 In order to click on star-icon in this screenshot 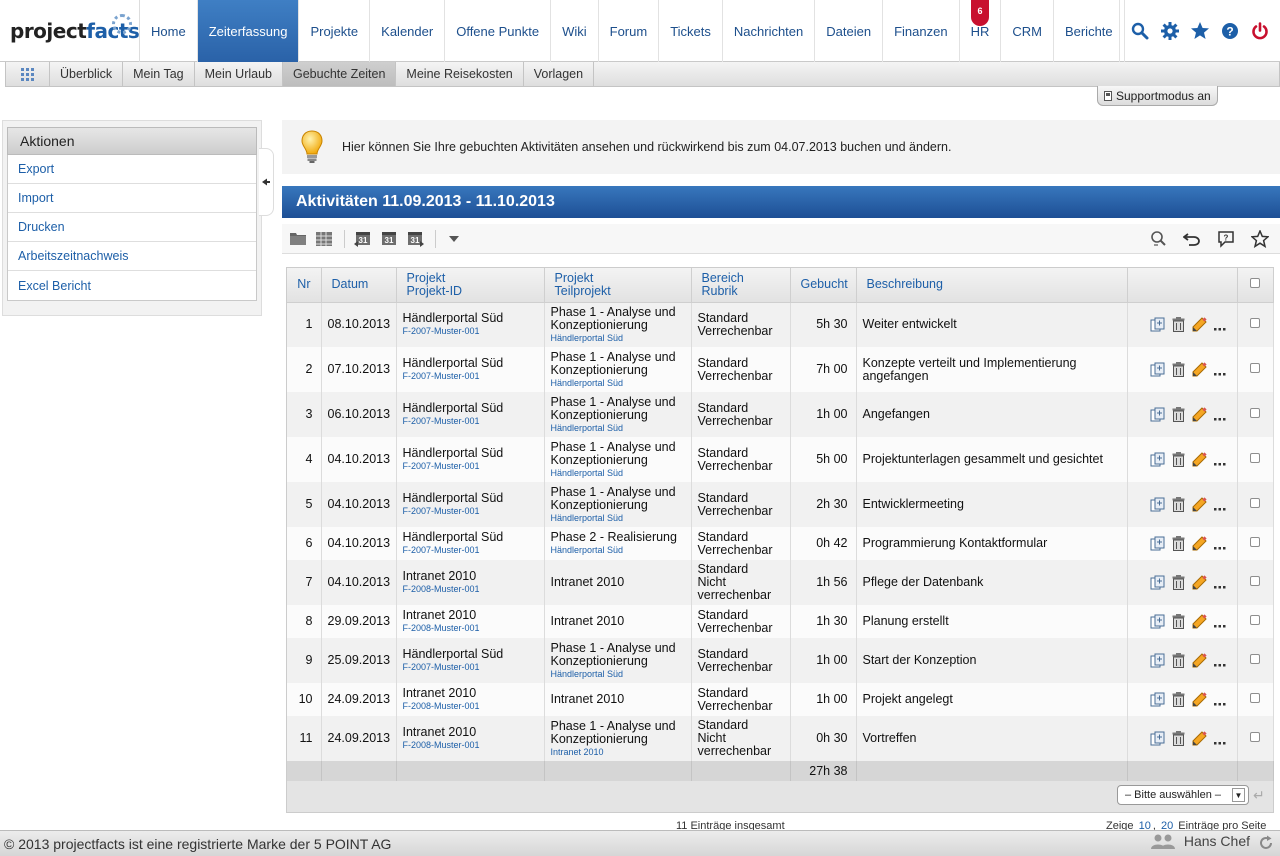, I will do `click(1200, 31)`.